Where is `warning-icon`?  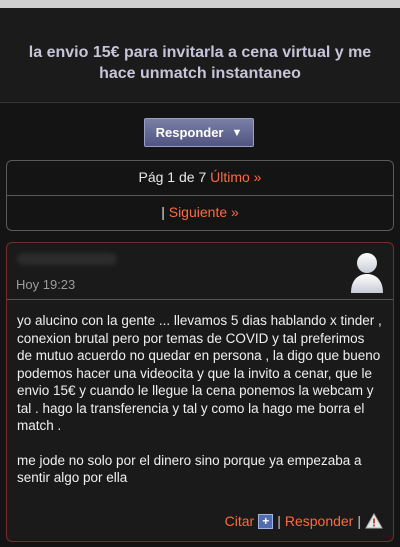 warning-icon is located at coordinates (374, 521).